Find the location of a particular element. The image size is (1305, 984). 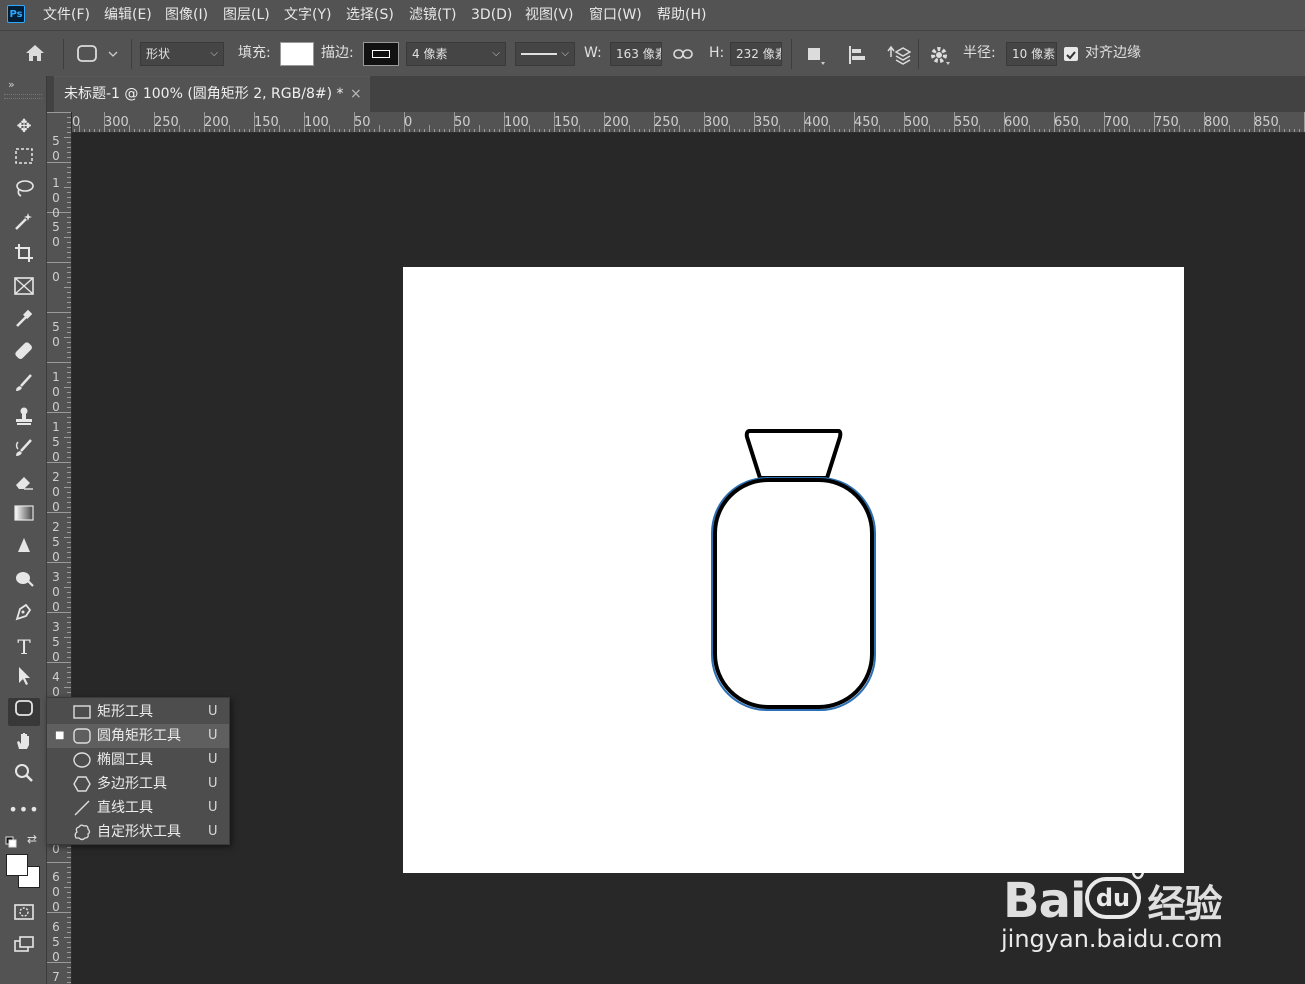

document-title: 未标题-1 @ 100% (圆角矩形 2, RGB/8#) * is located at coordinates (204, 94).